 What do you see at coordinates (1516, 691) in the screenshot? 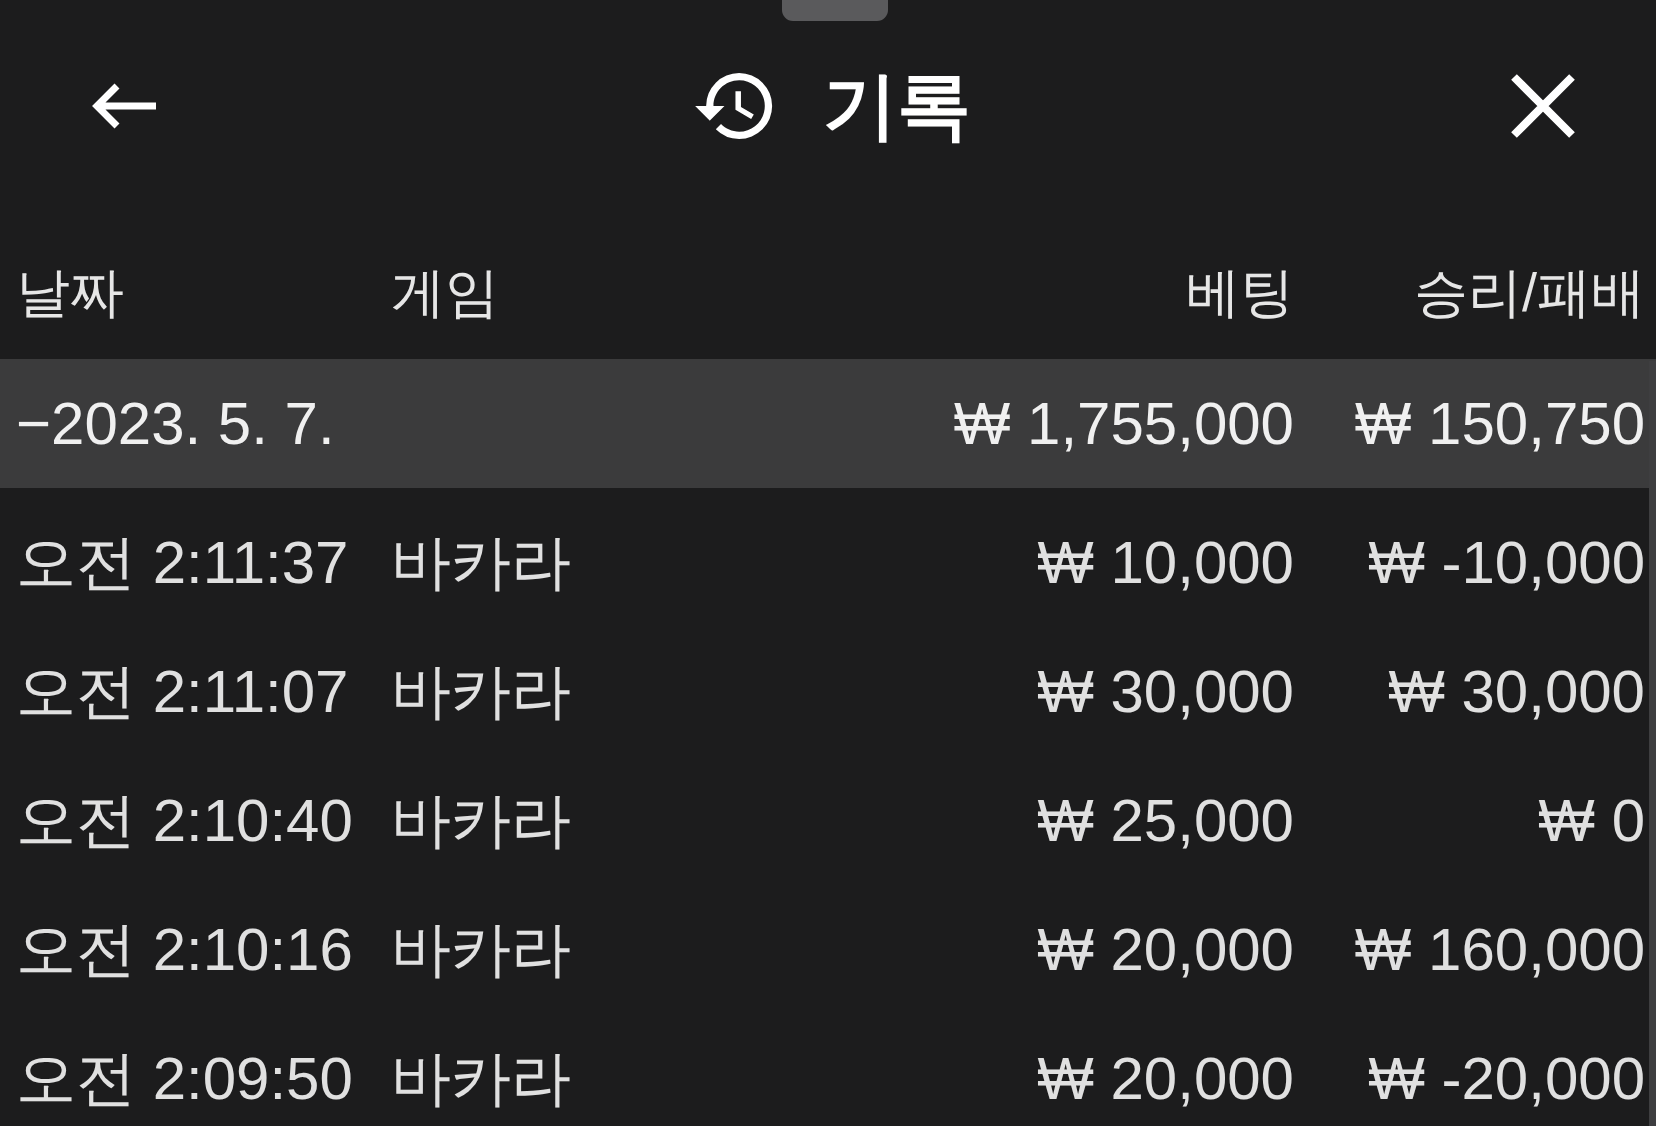
I see `result-cell-text: ₩ 30,000` at bounding box center [1516, 691].